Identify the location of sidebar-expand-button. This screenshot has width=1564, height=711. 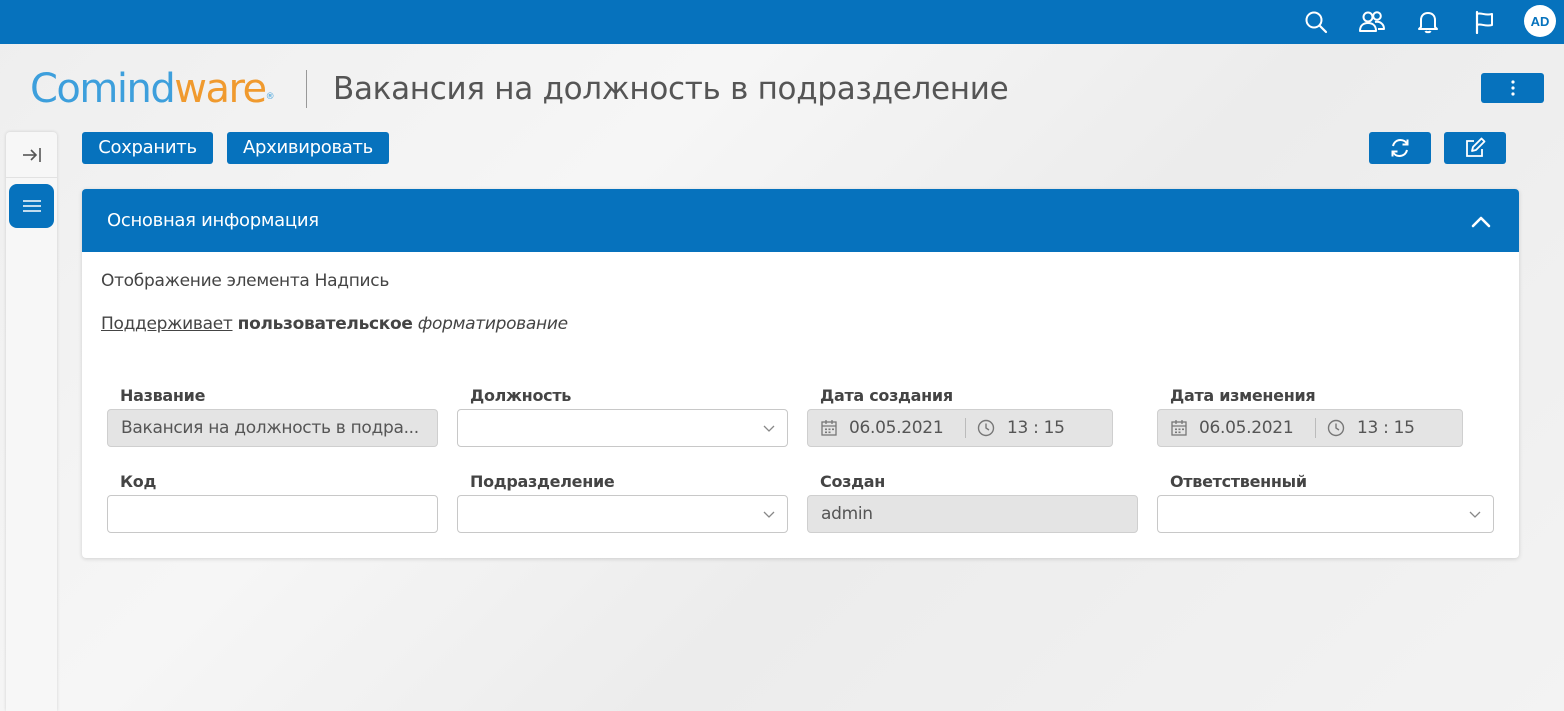
(31, 155).